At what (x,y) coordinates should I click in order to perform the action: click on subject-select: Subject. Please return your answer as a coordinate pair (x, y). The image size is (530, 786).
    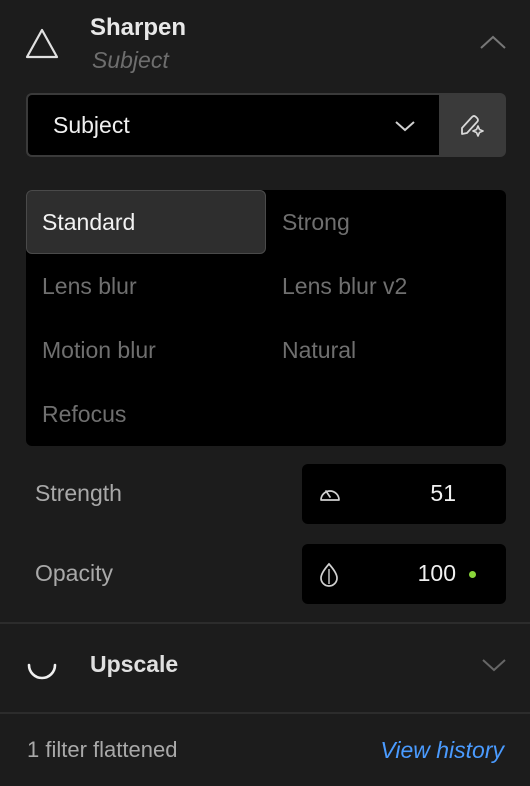
    Looking at the image, I should click on (232, 125).